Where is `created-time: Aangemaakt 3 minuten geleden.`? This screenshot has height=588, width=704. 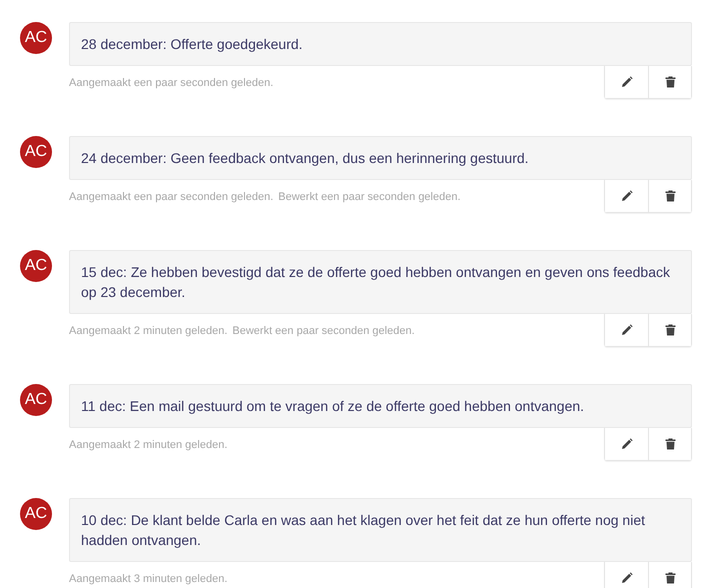 created-time: Aangemaakt 3 minuten geleden. is located at coordinates (148, 579).